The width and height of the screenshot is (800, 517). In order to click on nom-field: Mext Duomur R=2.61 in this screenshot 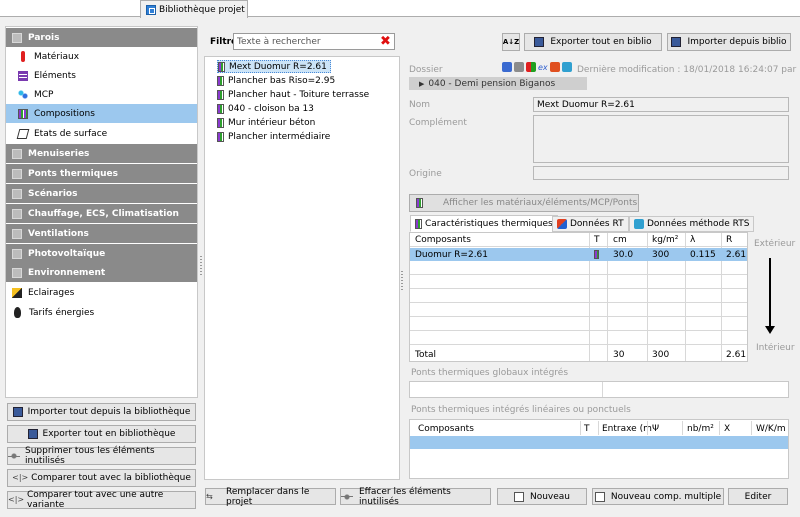, I will do `click(661, 104)`.